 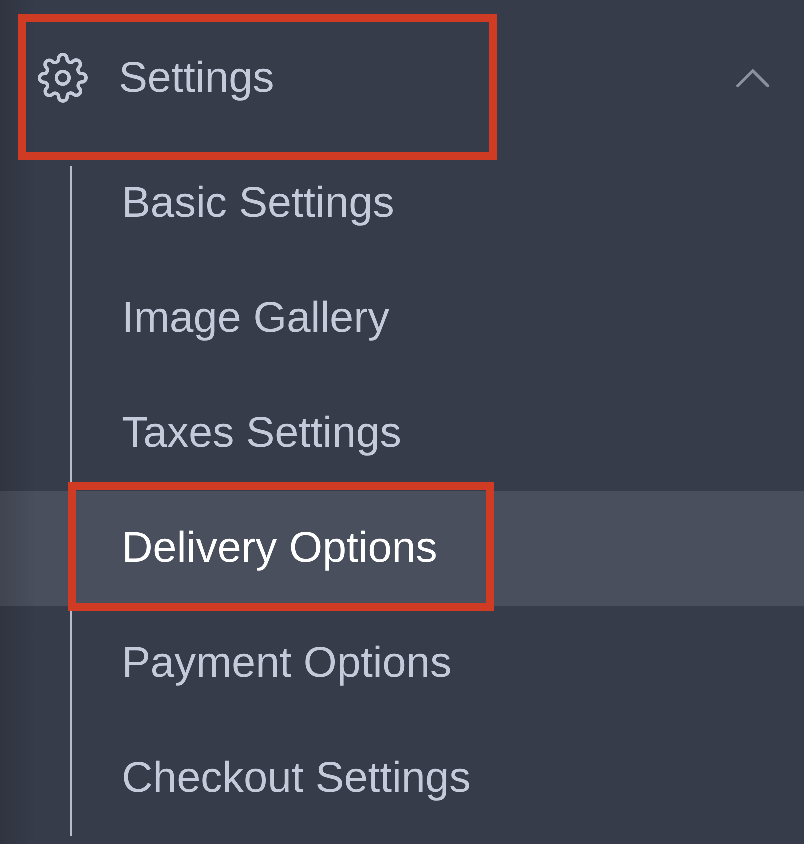 What do you see at coordinates (402, 778) in the screenshot?
I see `submenu-item: Checkout Settings` at bounding box center [402, 778].